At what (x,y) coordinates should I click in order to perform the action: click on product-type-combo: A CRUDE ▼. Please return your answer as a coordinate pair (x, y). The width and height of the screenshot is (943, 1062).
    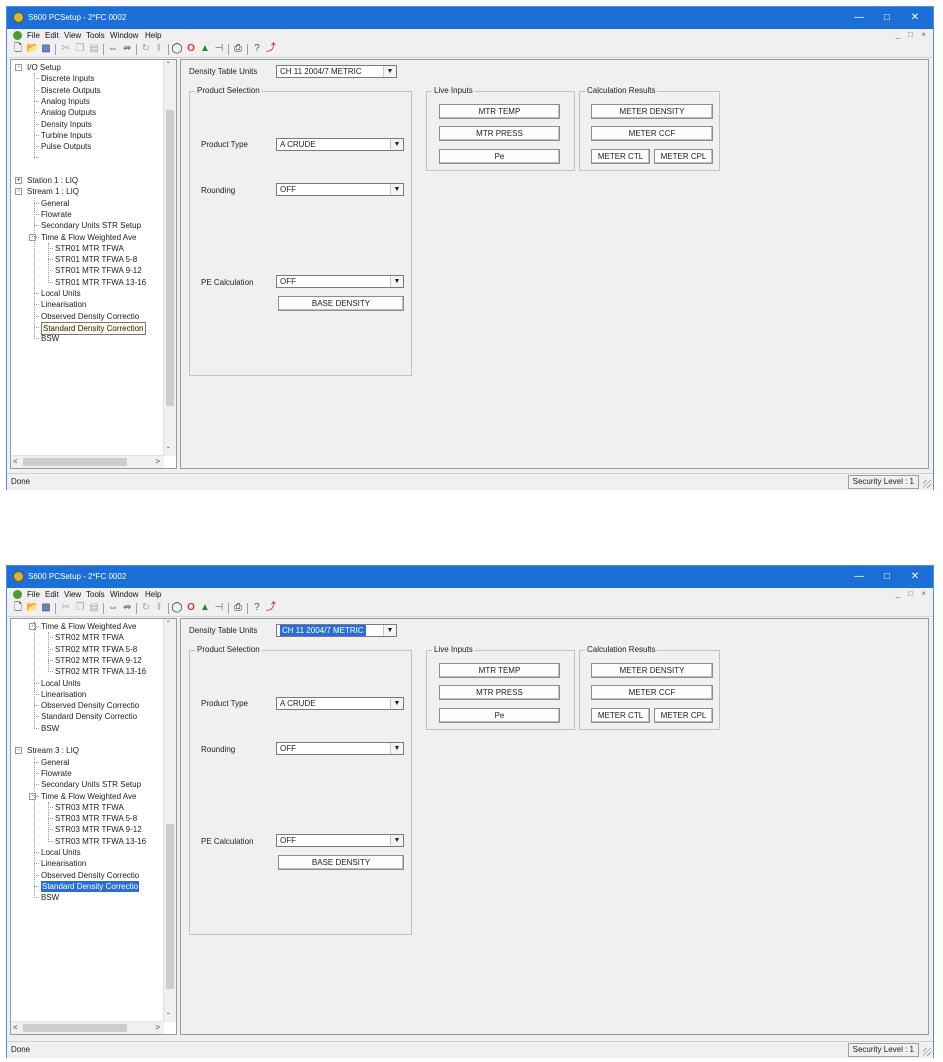
    Looking at the image, I should click on (340, 703).